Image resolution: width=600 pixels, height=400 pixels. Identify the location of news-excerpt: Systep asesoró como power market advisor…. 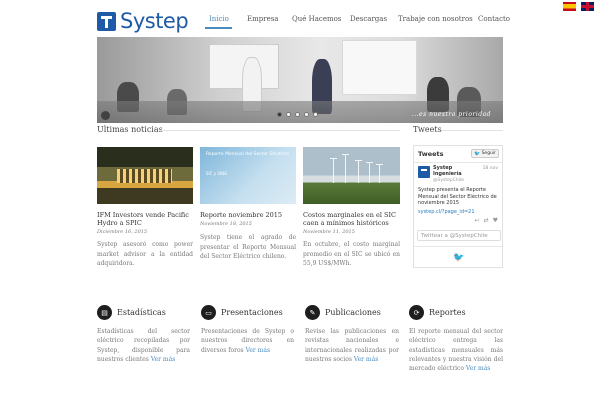
(145, 254).